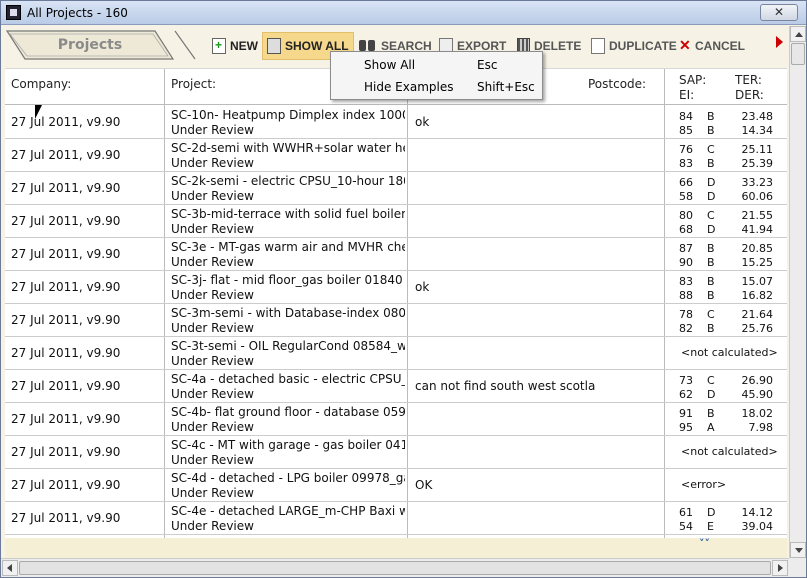 The width and height of the screenshot is (807, 578). What do you see at coordinates (10, 568) in the screenshot?
I see `scroll-left-icon` at bounding box center [10, 568].